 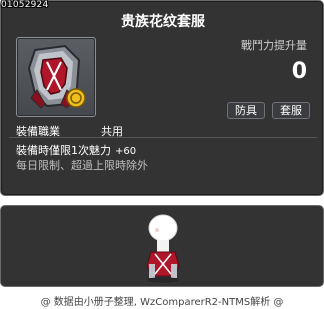 I want to click on power-increase-value: 0, so click(x=299, y=71).